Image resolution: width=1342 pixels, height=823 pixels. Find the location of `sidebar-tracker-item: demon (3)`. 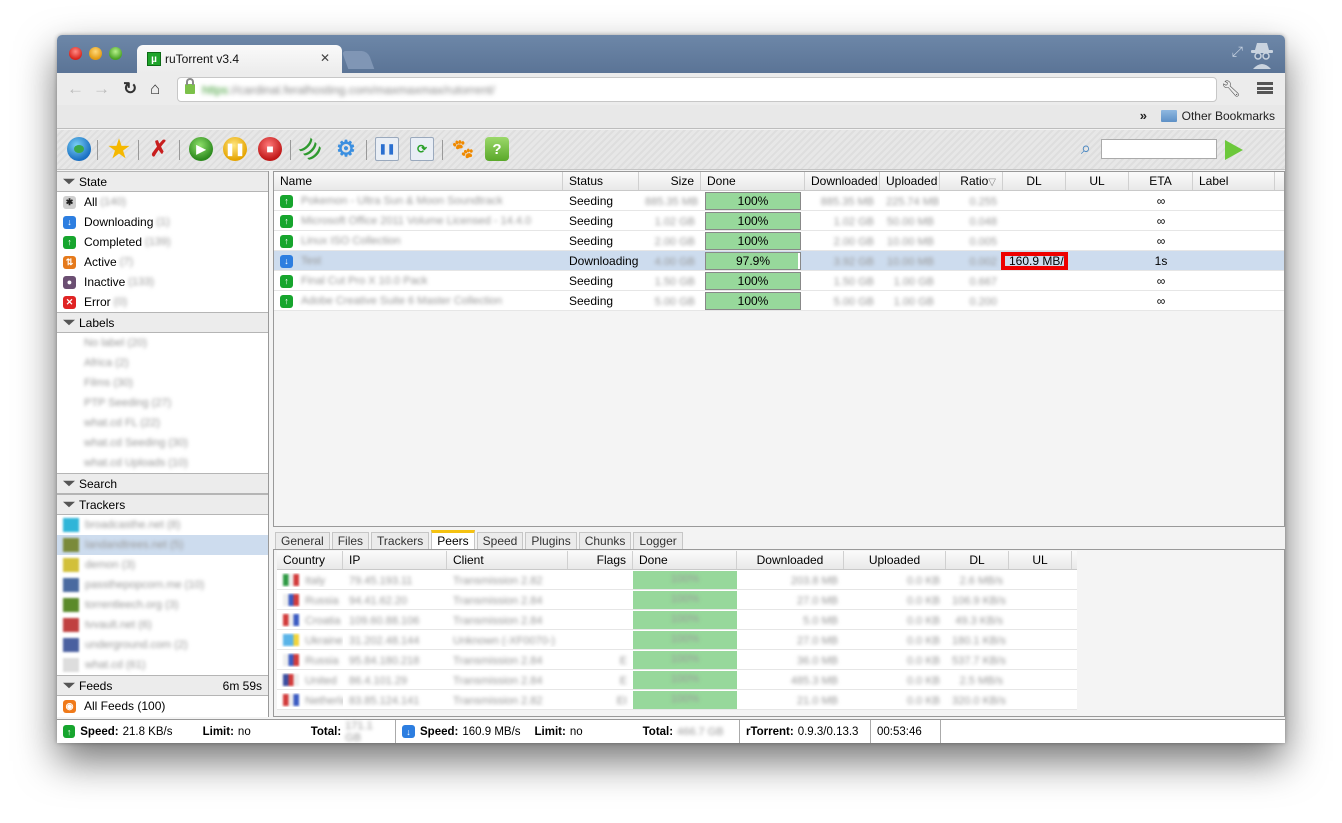

sidebar-tracker-item: demon (3) is located at coordinates (162, 565).